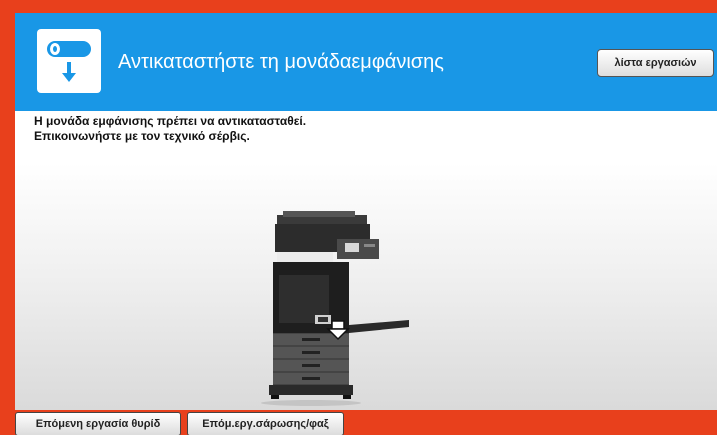  I want to click on next-job-mailbox-button: Επόμενη εργασία θυρίδ, so click(98, 423).